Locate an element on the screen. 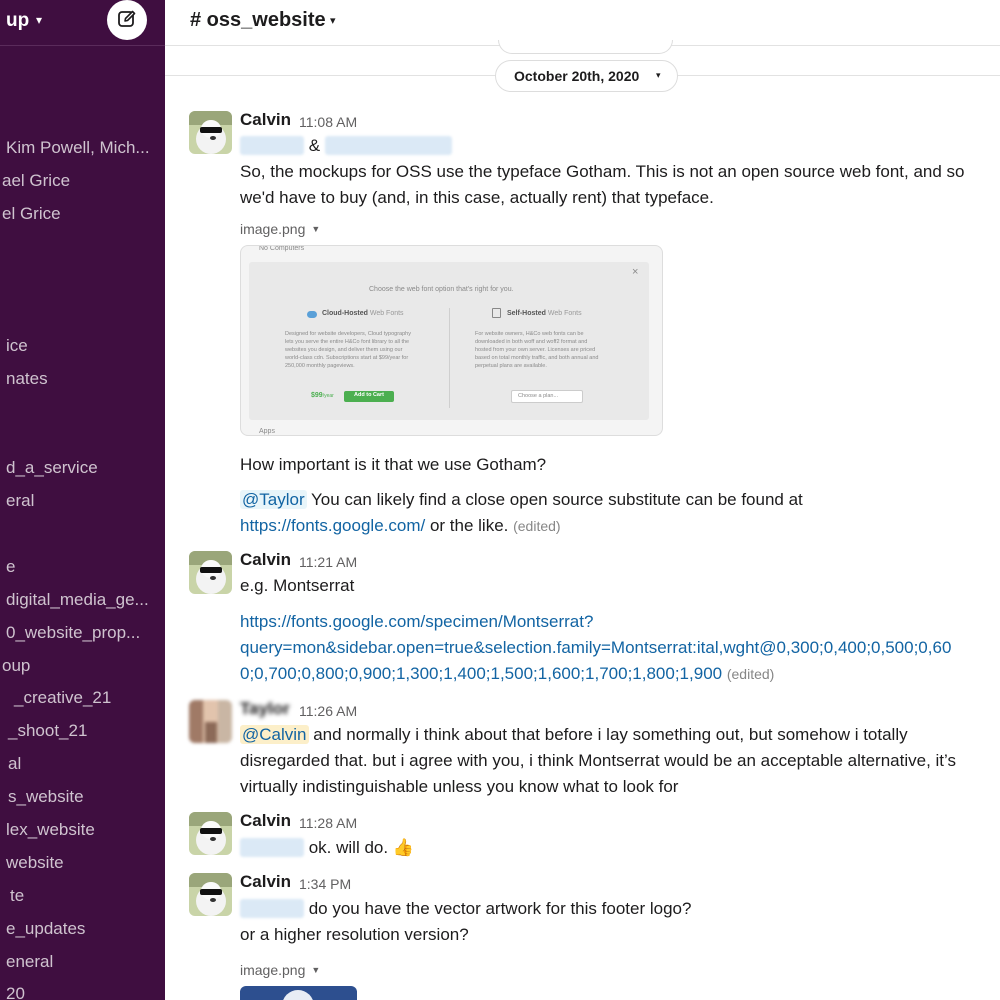  preview-text: No Computers is located at coordinates (282, 248).